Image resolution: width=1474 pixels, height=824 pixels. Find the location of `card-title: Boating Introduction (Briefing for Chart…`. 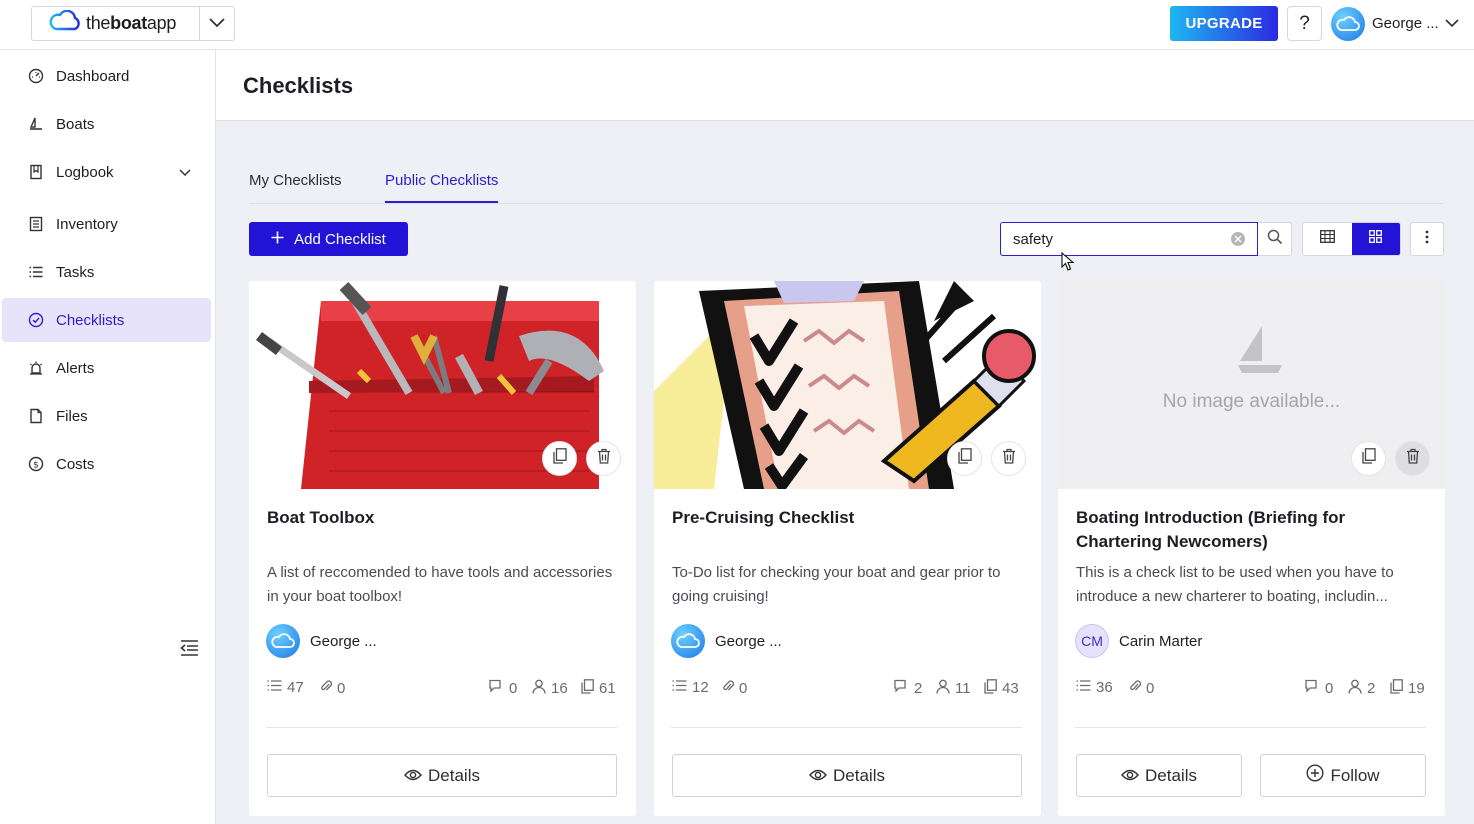

card-title: Boating Introduction (Briefing for Chart… is located at coordinates (1251, 530).